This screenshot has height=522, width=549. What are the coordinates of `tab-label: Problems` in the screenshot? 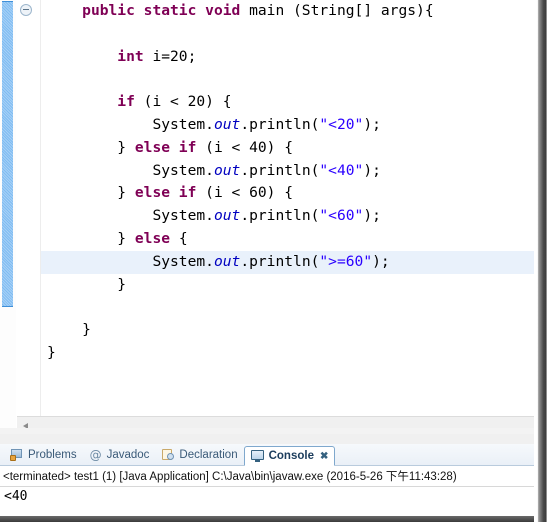 It's located at (52, 455).